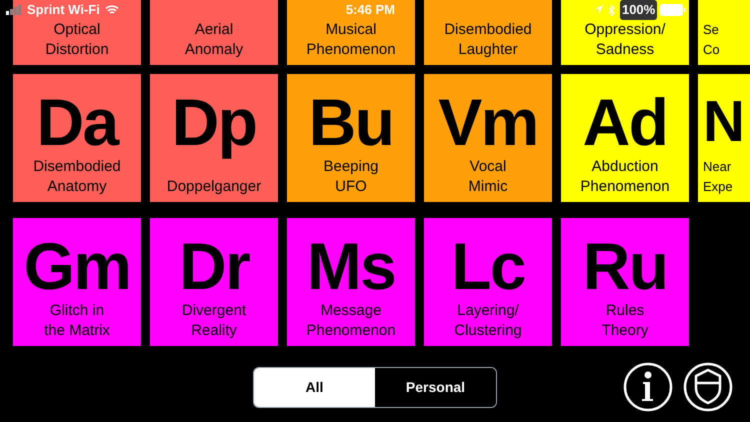 The image size is (750, 422). What do you see at coordinates (214, 122) in the screenshot?
I see `element-symbol: Dp` at bounding box center [214, 122].